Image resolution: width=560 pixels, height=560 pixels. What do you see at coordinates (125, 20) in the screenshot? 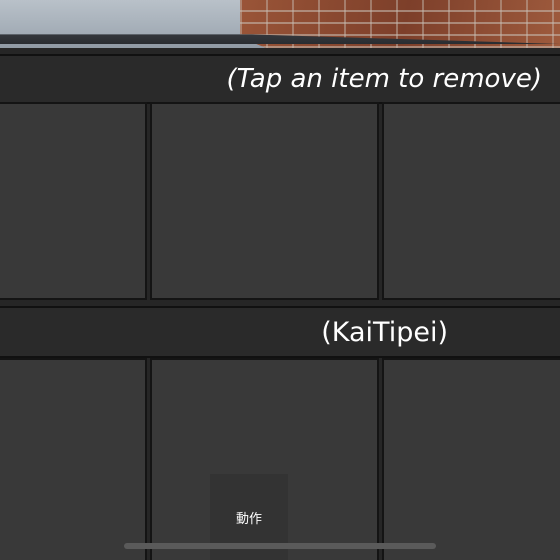
I see `background-wall` at bounding box center [125, 20].